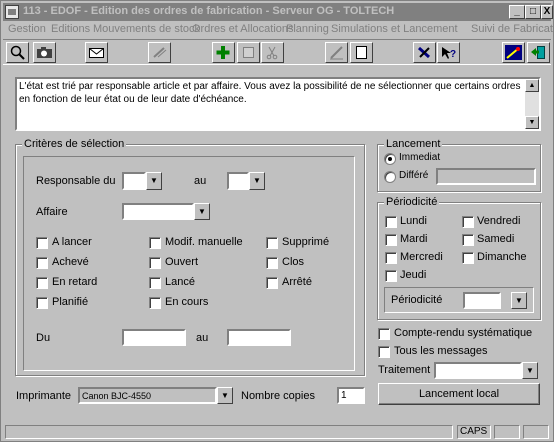 Image resolution: width=554 pixels, height=442 pixels. What do you see at coordinates (42, 283) in the screenshot?
I see `checkbox-en-retard` at bounding box center [42, 283].